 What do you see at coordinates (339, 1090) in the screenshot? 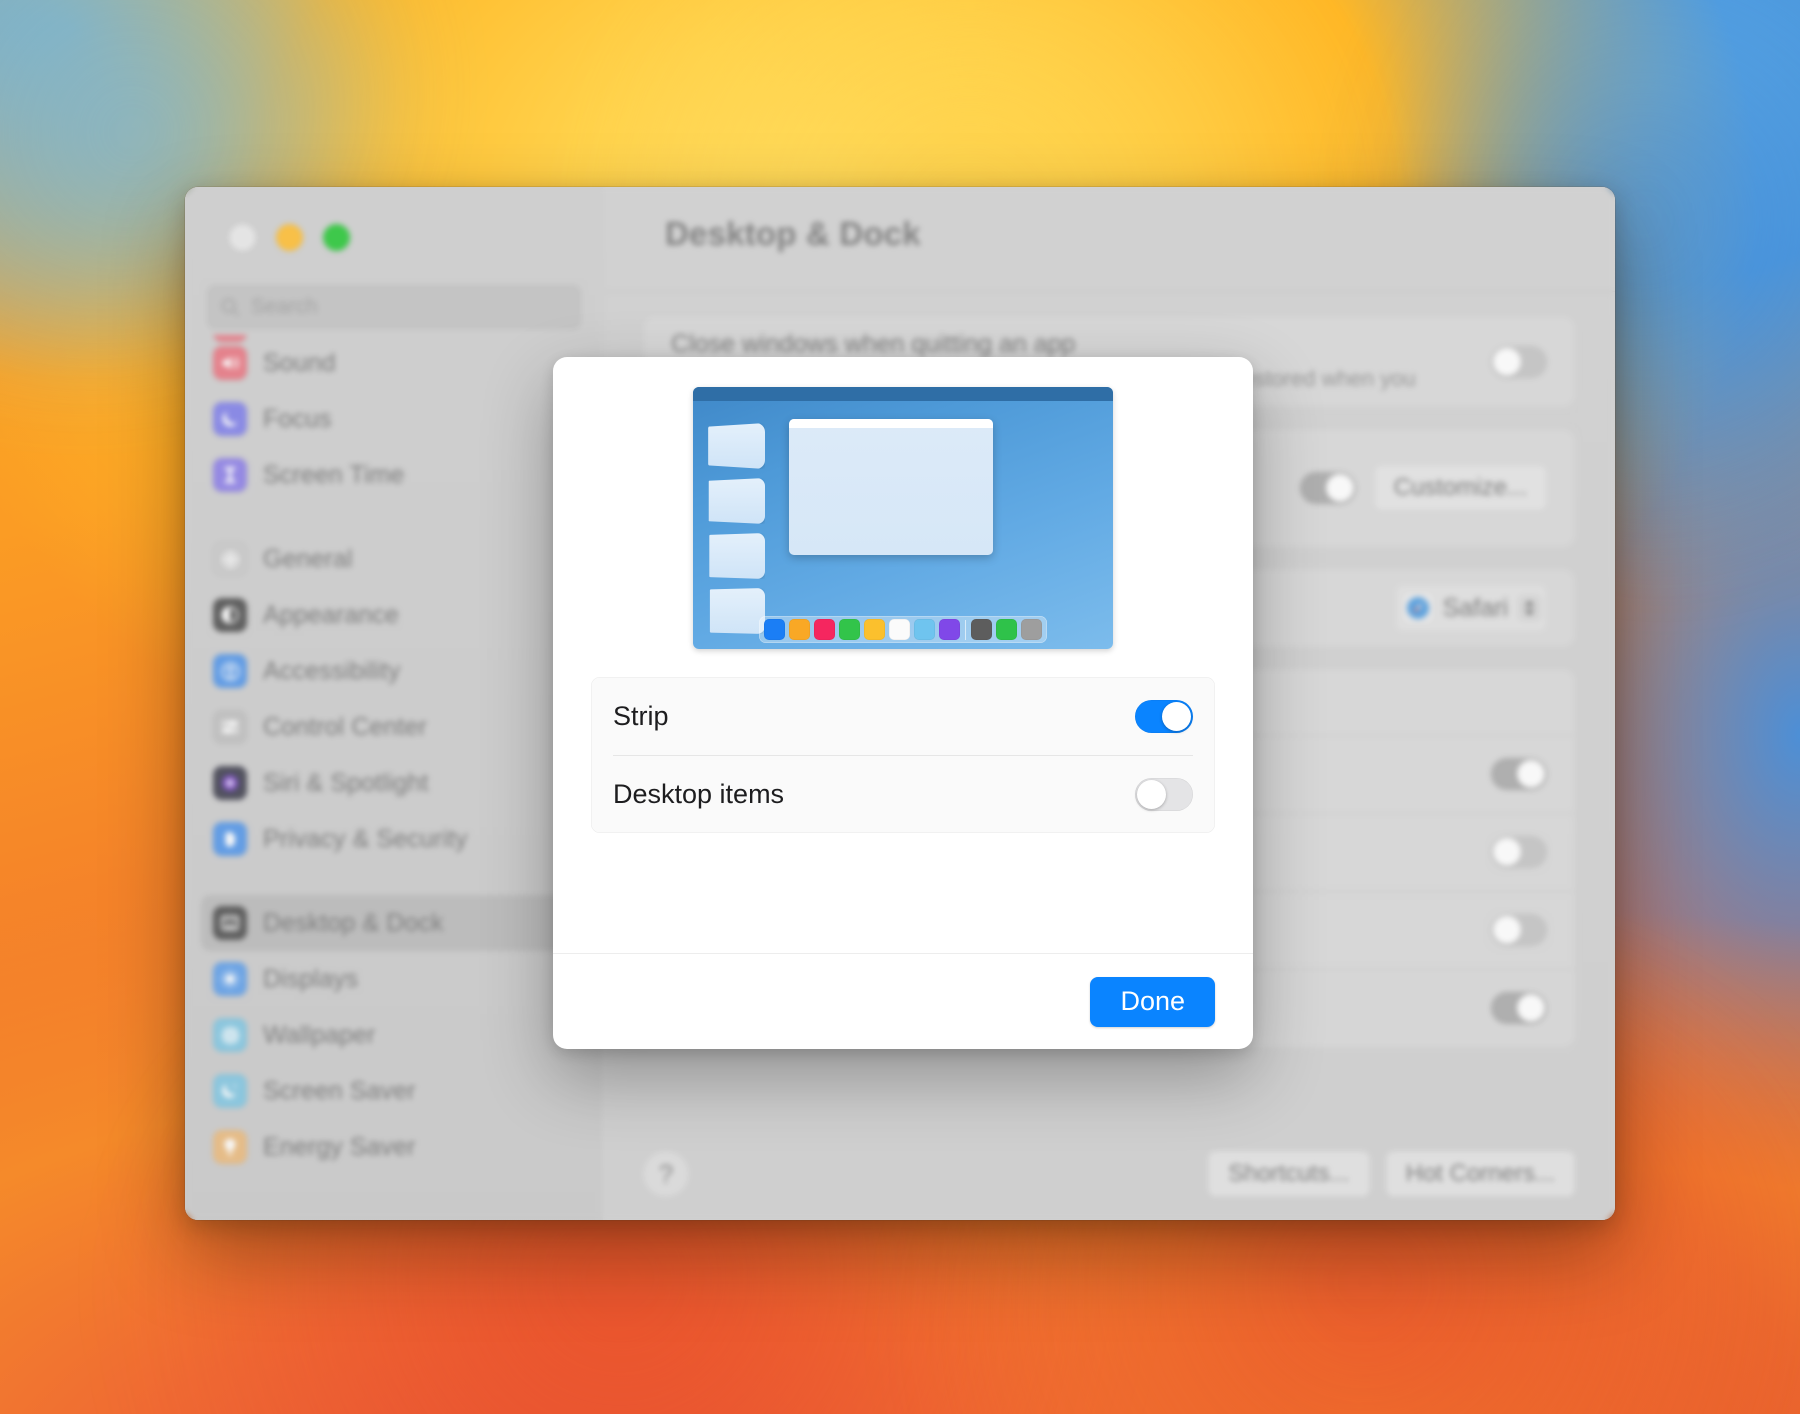
I see `sidebar-item-label: Screen Saver` at bounding box center [339, 1090].